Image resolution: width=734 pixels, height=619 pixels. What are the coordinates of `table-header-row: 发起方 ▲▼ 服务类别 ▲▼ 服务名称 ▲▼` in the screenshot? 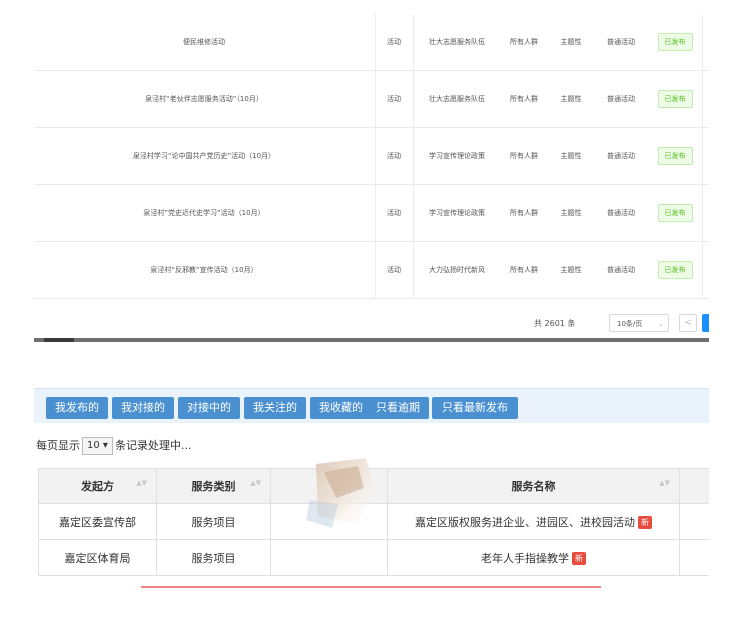 It's located at (373, 486).